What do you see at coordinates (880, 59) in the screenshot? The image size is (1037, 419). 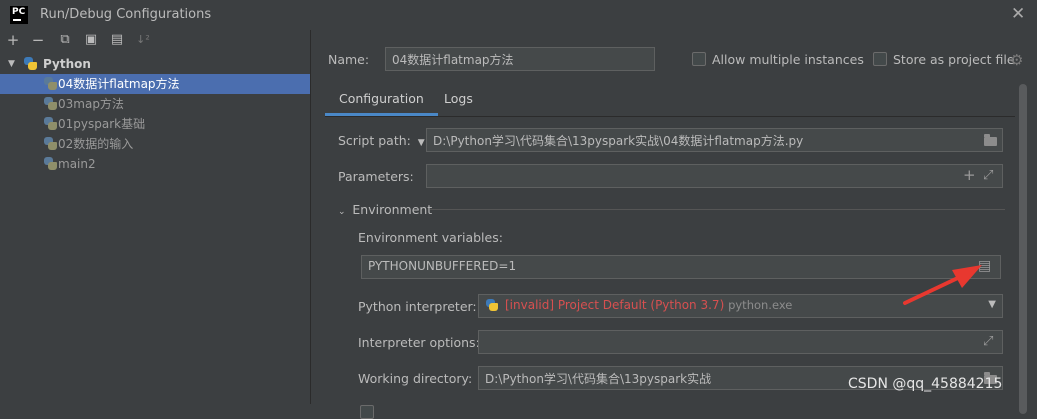 I see `store-project-checkbox` at bounding box center [880, 59].